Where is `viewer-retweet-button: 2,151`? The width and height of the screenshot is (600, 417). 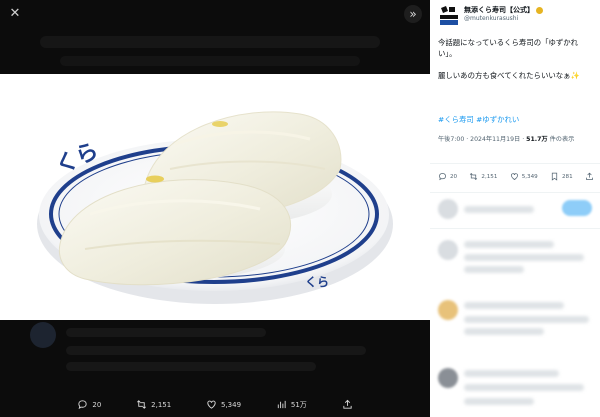
viewer-retweet-button: 2,151 is located at coordinates (153, 404).